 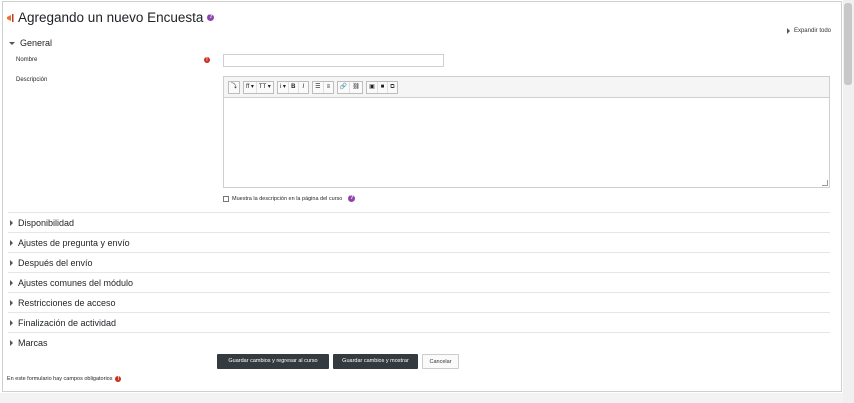 I want to click on manage-files-button: ⧉, so click(x=391, y=87).